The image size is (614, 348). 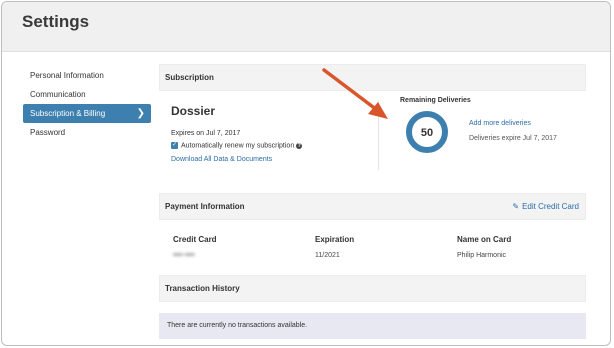 I want to click on page-header: Settings, so click(x=306, y=27).